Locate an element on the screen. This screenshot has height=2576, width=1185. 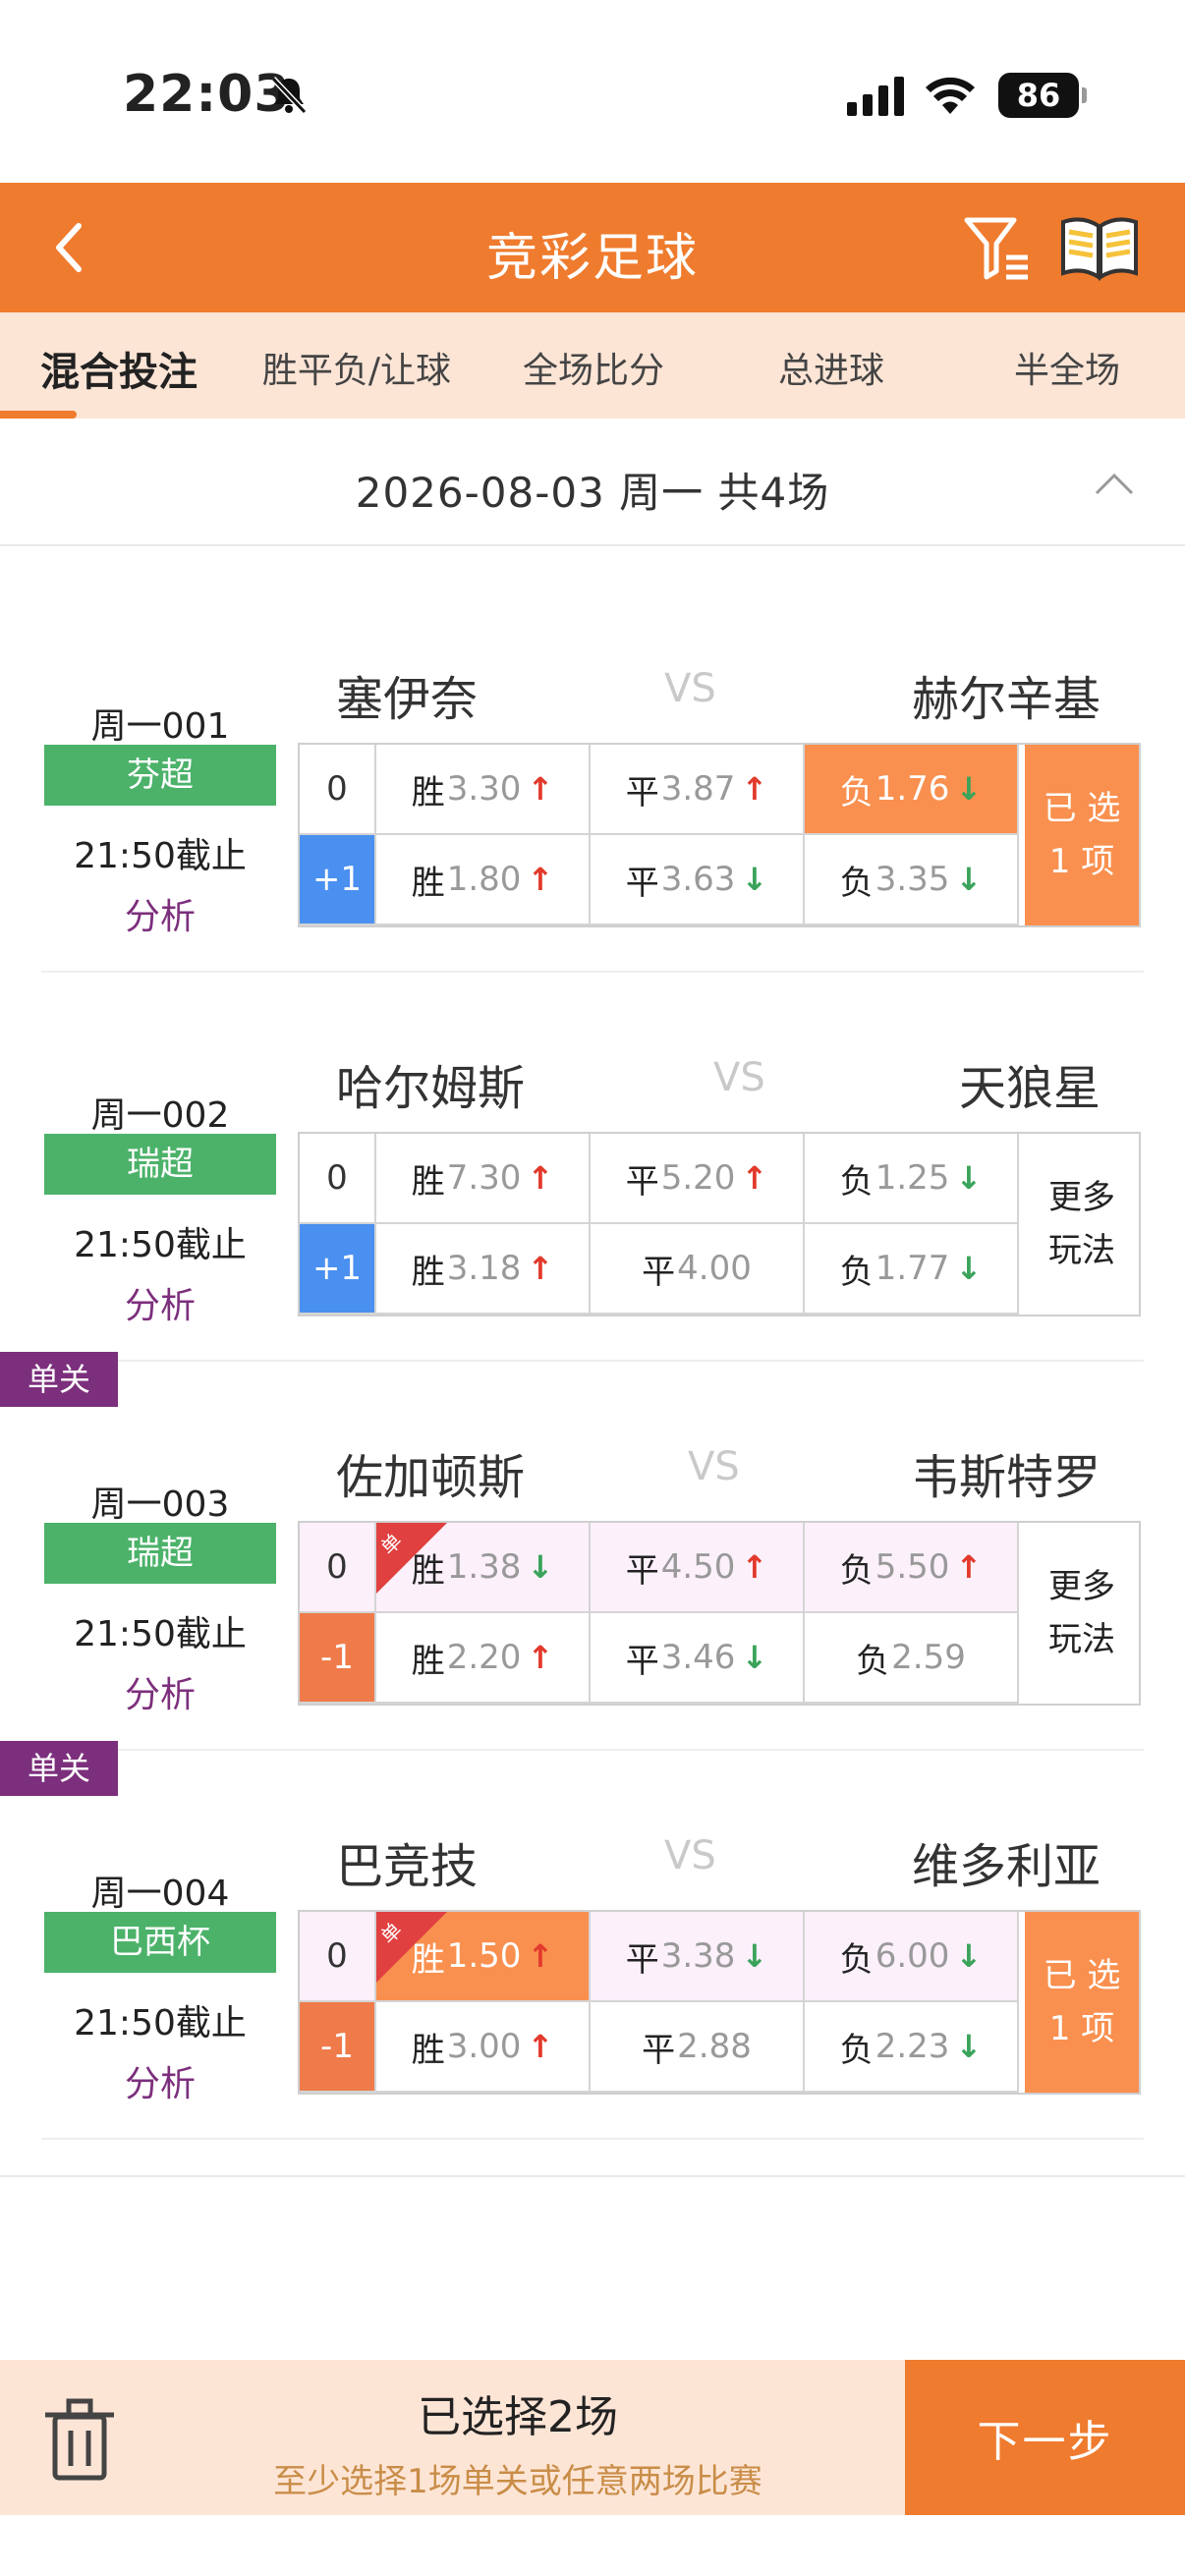
away-team: 韦斯特罗 is located at coordinates (1007, 1477).